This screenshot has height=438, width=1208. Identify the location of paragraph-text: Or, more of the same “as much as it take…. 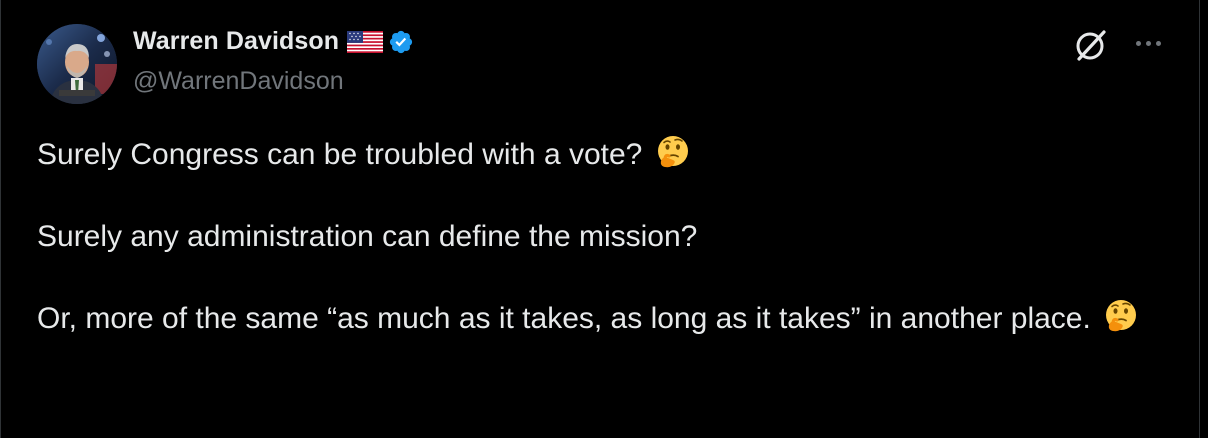
(564, 318).